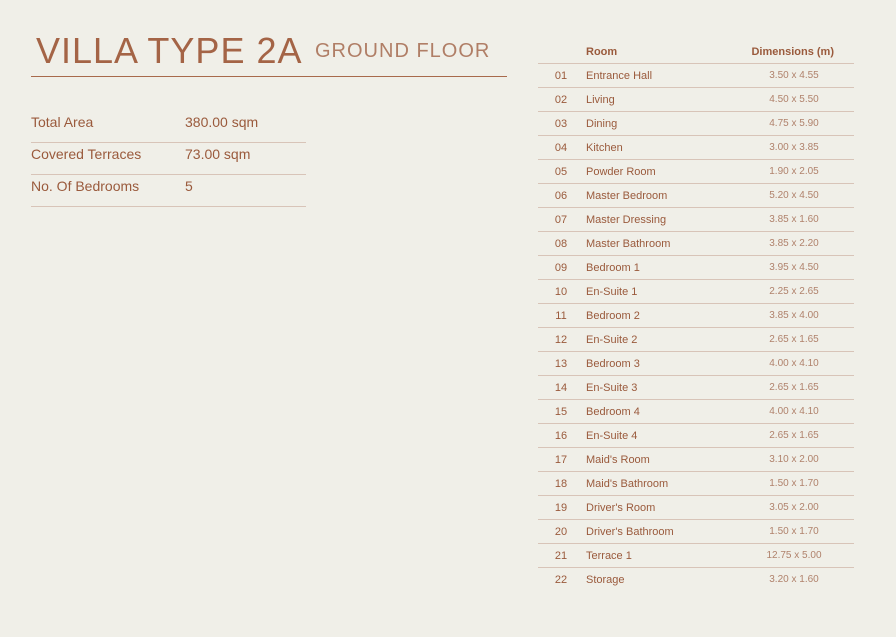 The image size is (896, 637). What do you see at coordinates (561, 340) in the screenshot?
I see `room-number: 12` at bounding box center [561, 340].